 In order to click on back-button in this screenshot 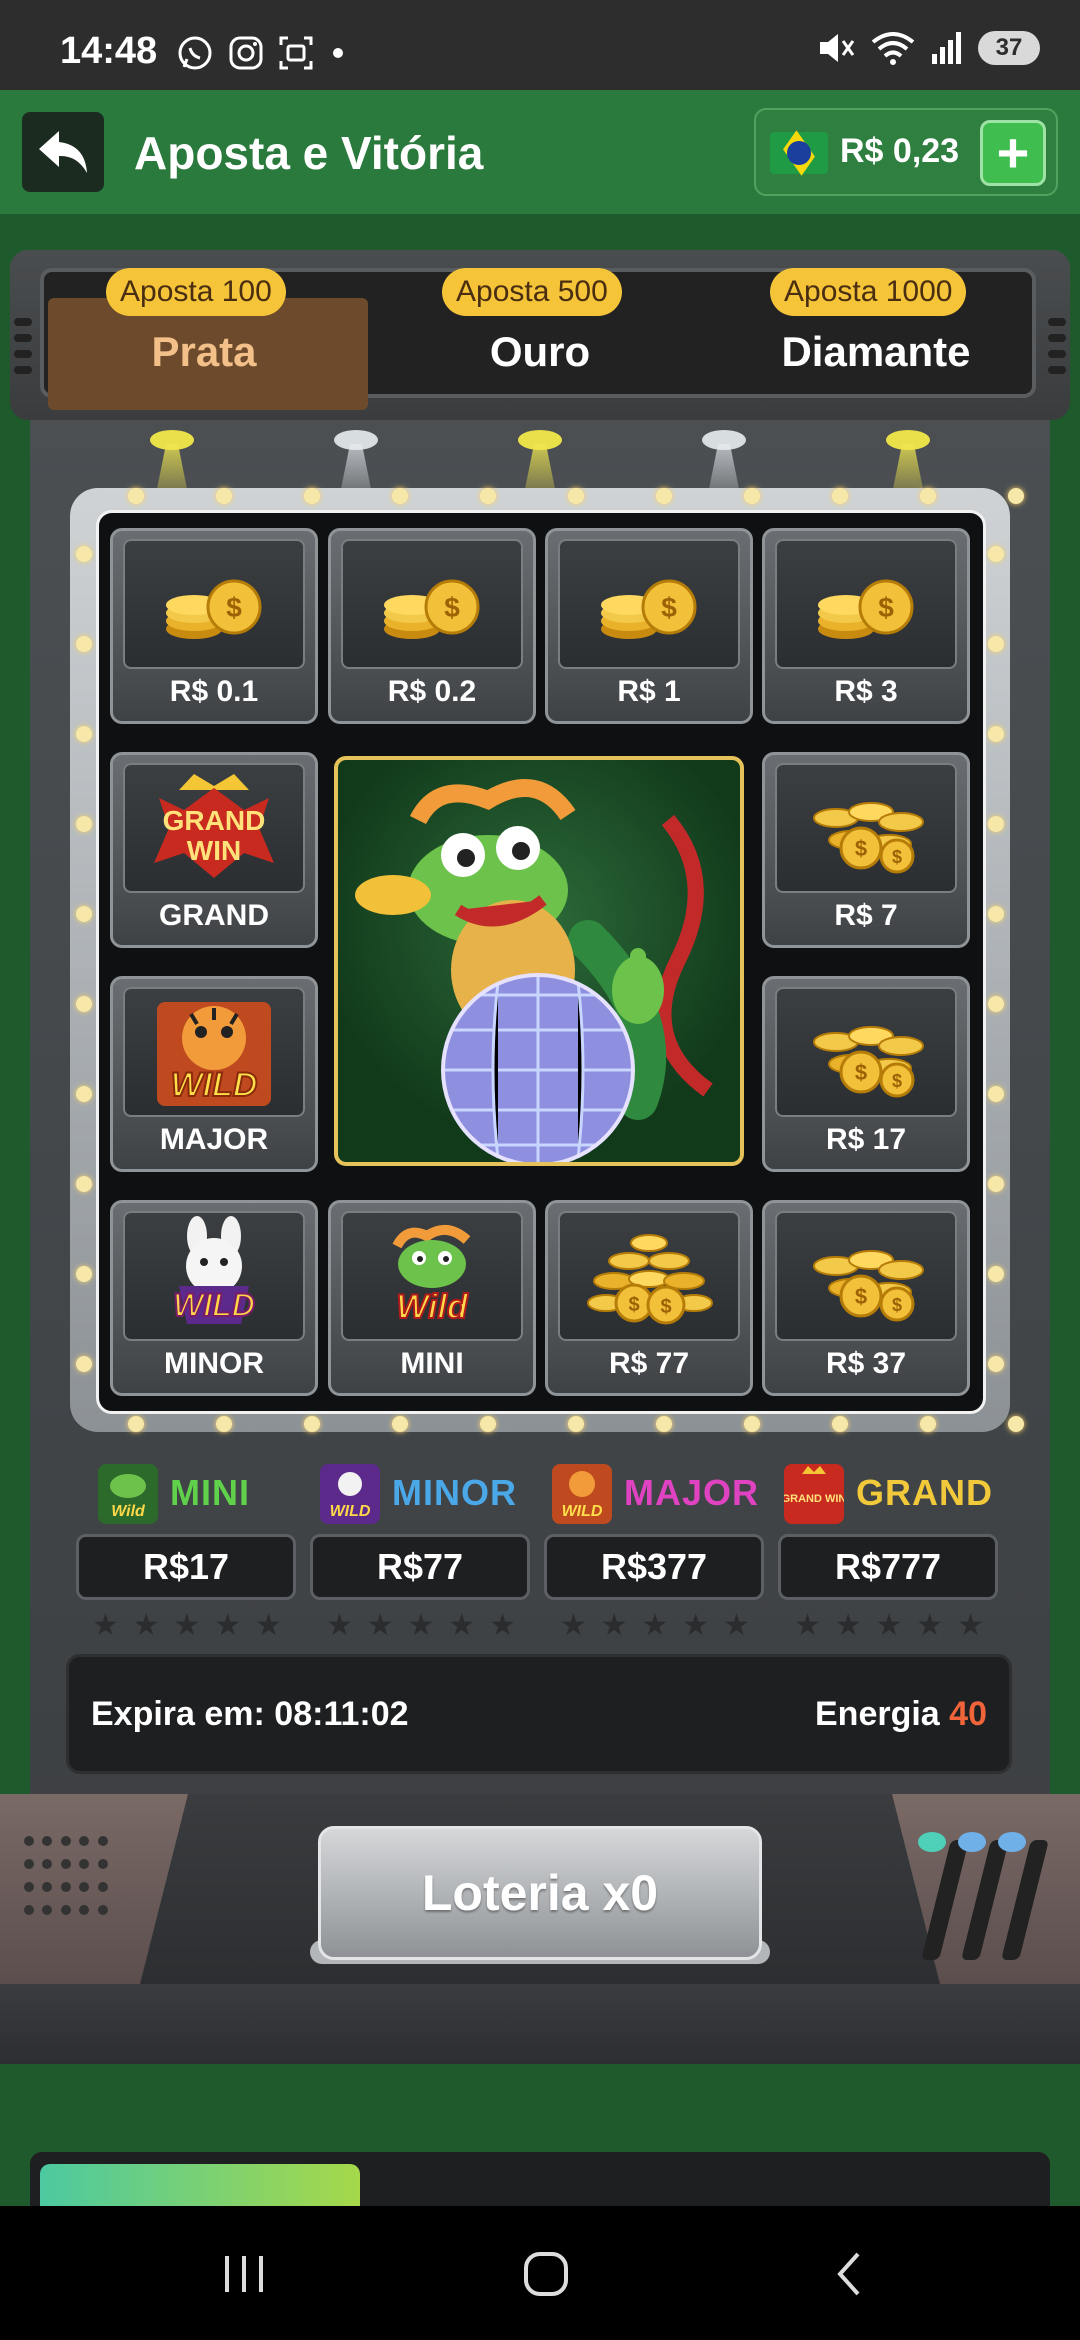, I will do `click(63, 152)`.